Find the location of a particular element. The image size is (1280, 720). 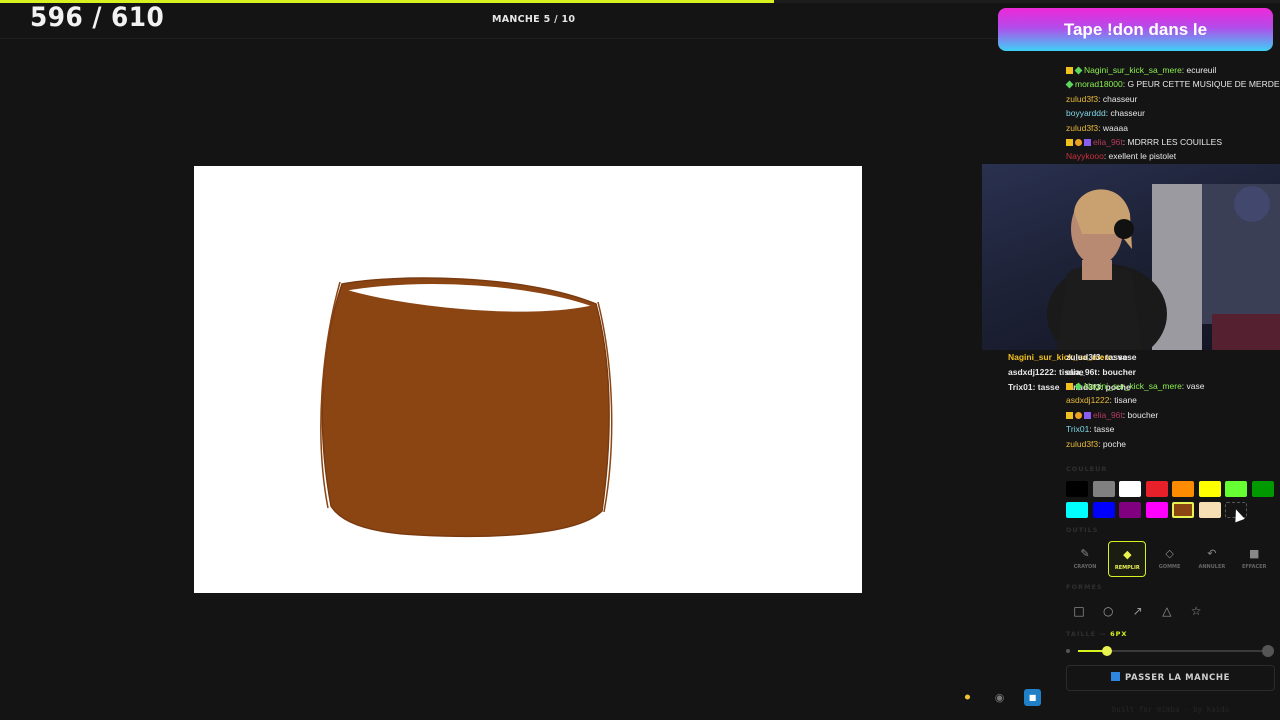

overlay-chat-message: Trix01: tasse is located at coordinates (1034, 387).